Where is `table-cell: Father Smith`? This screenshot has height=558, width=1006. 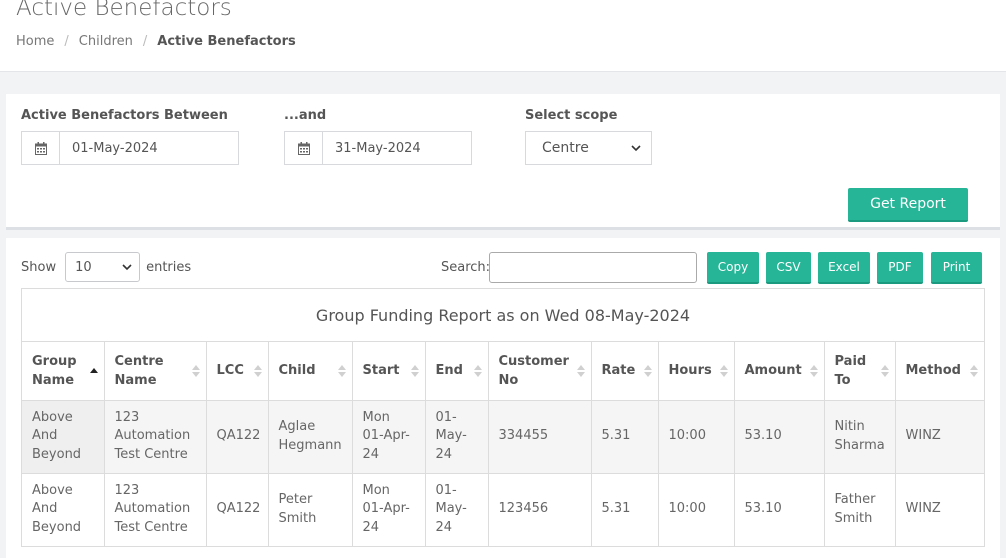
table-cell: Father Smith is located at coordinates (860, 510).